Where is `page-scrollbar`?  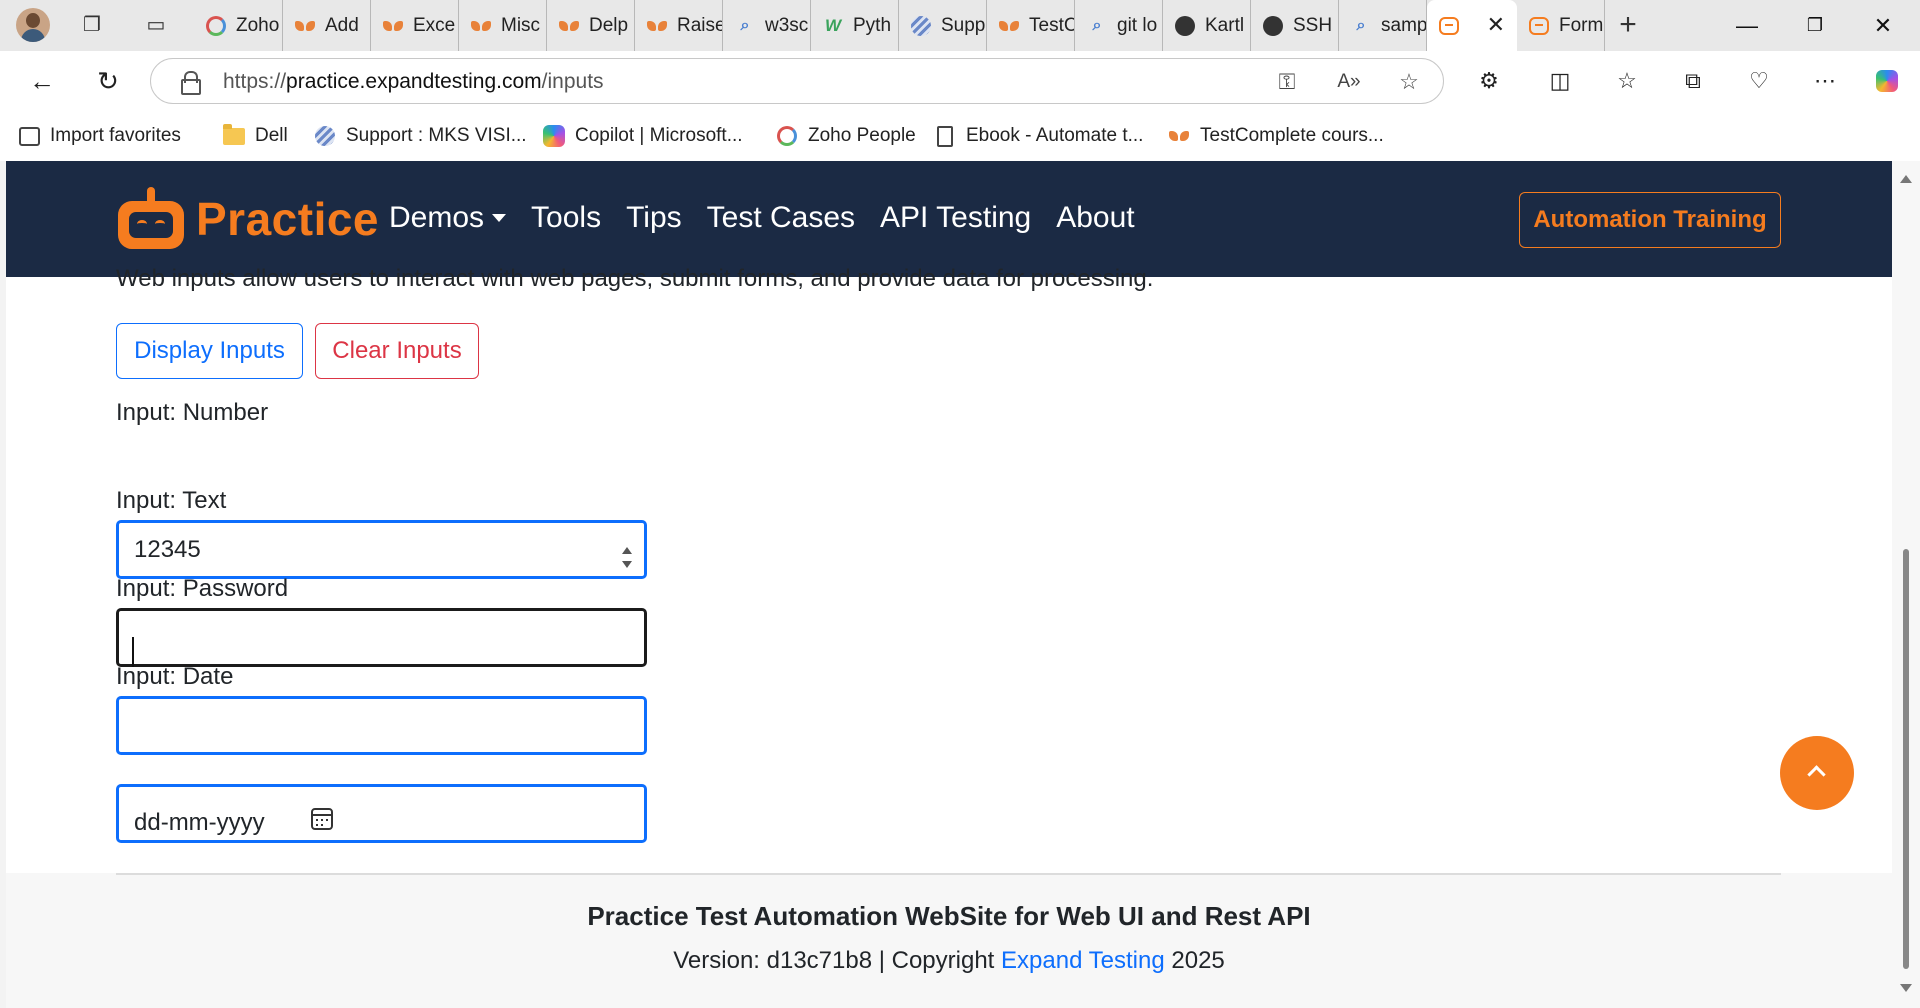 page-scrollbar is located at coordinates (1906, 584).